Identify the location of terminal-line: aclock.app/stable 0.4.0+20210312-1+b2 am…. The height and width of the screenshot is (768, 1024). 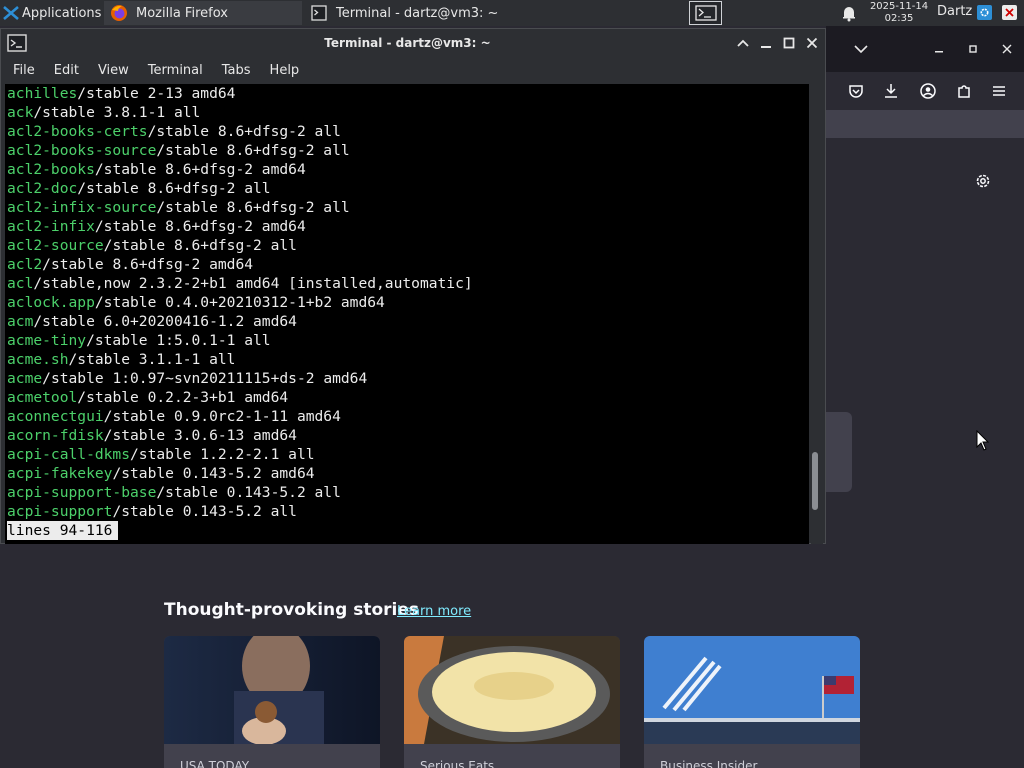
(240, 302).